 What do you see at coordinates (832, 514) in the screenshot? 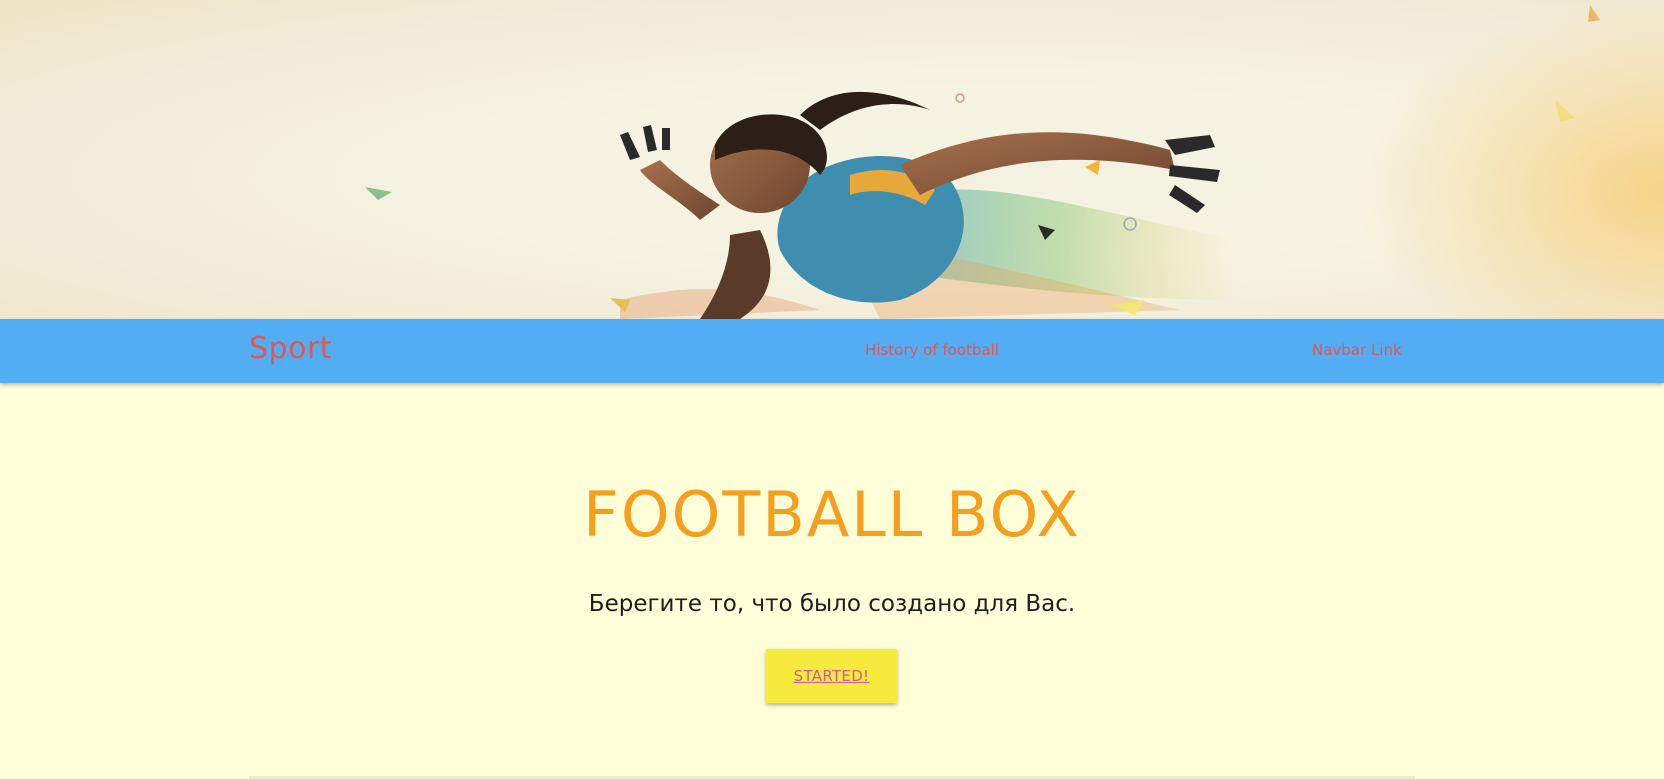
I see `page-title: FOOTBALL BOX` at bounding box center [832, 514].